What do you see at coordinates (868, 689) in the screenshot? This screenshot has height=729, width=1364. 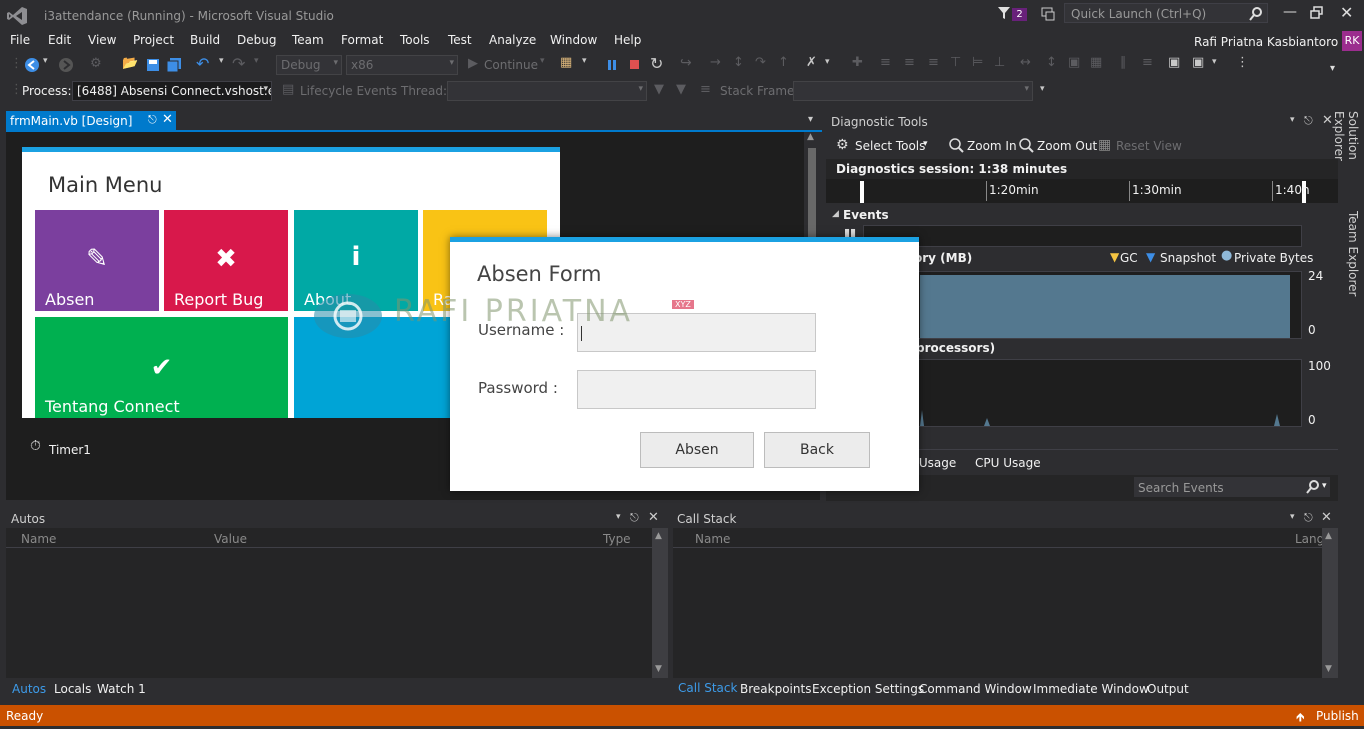 I see `tab-exception-settings: Exception Settings` at bounding box center [868, 689].